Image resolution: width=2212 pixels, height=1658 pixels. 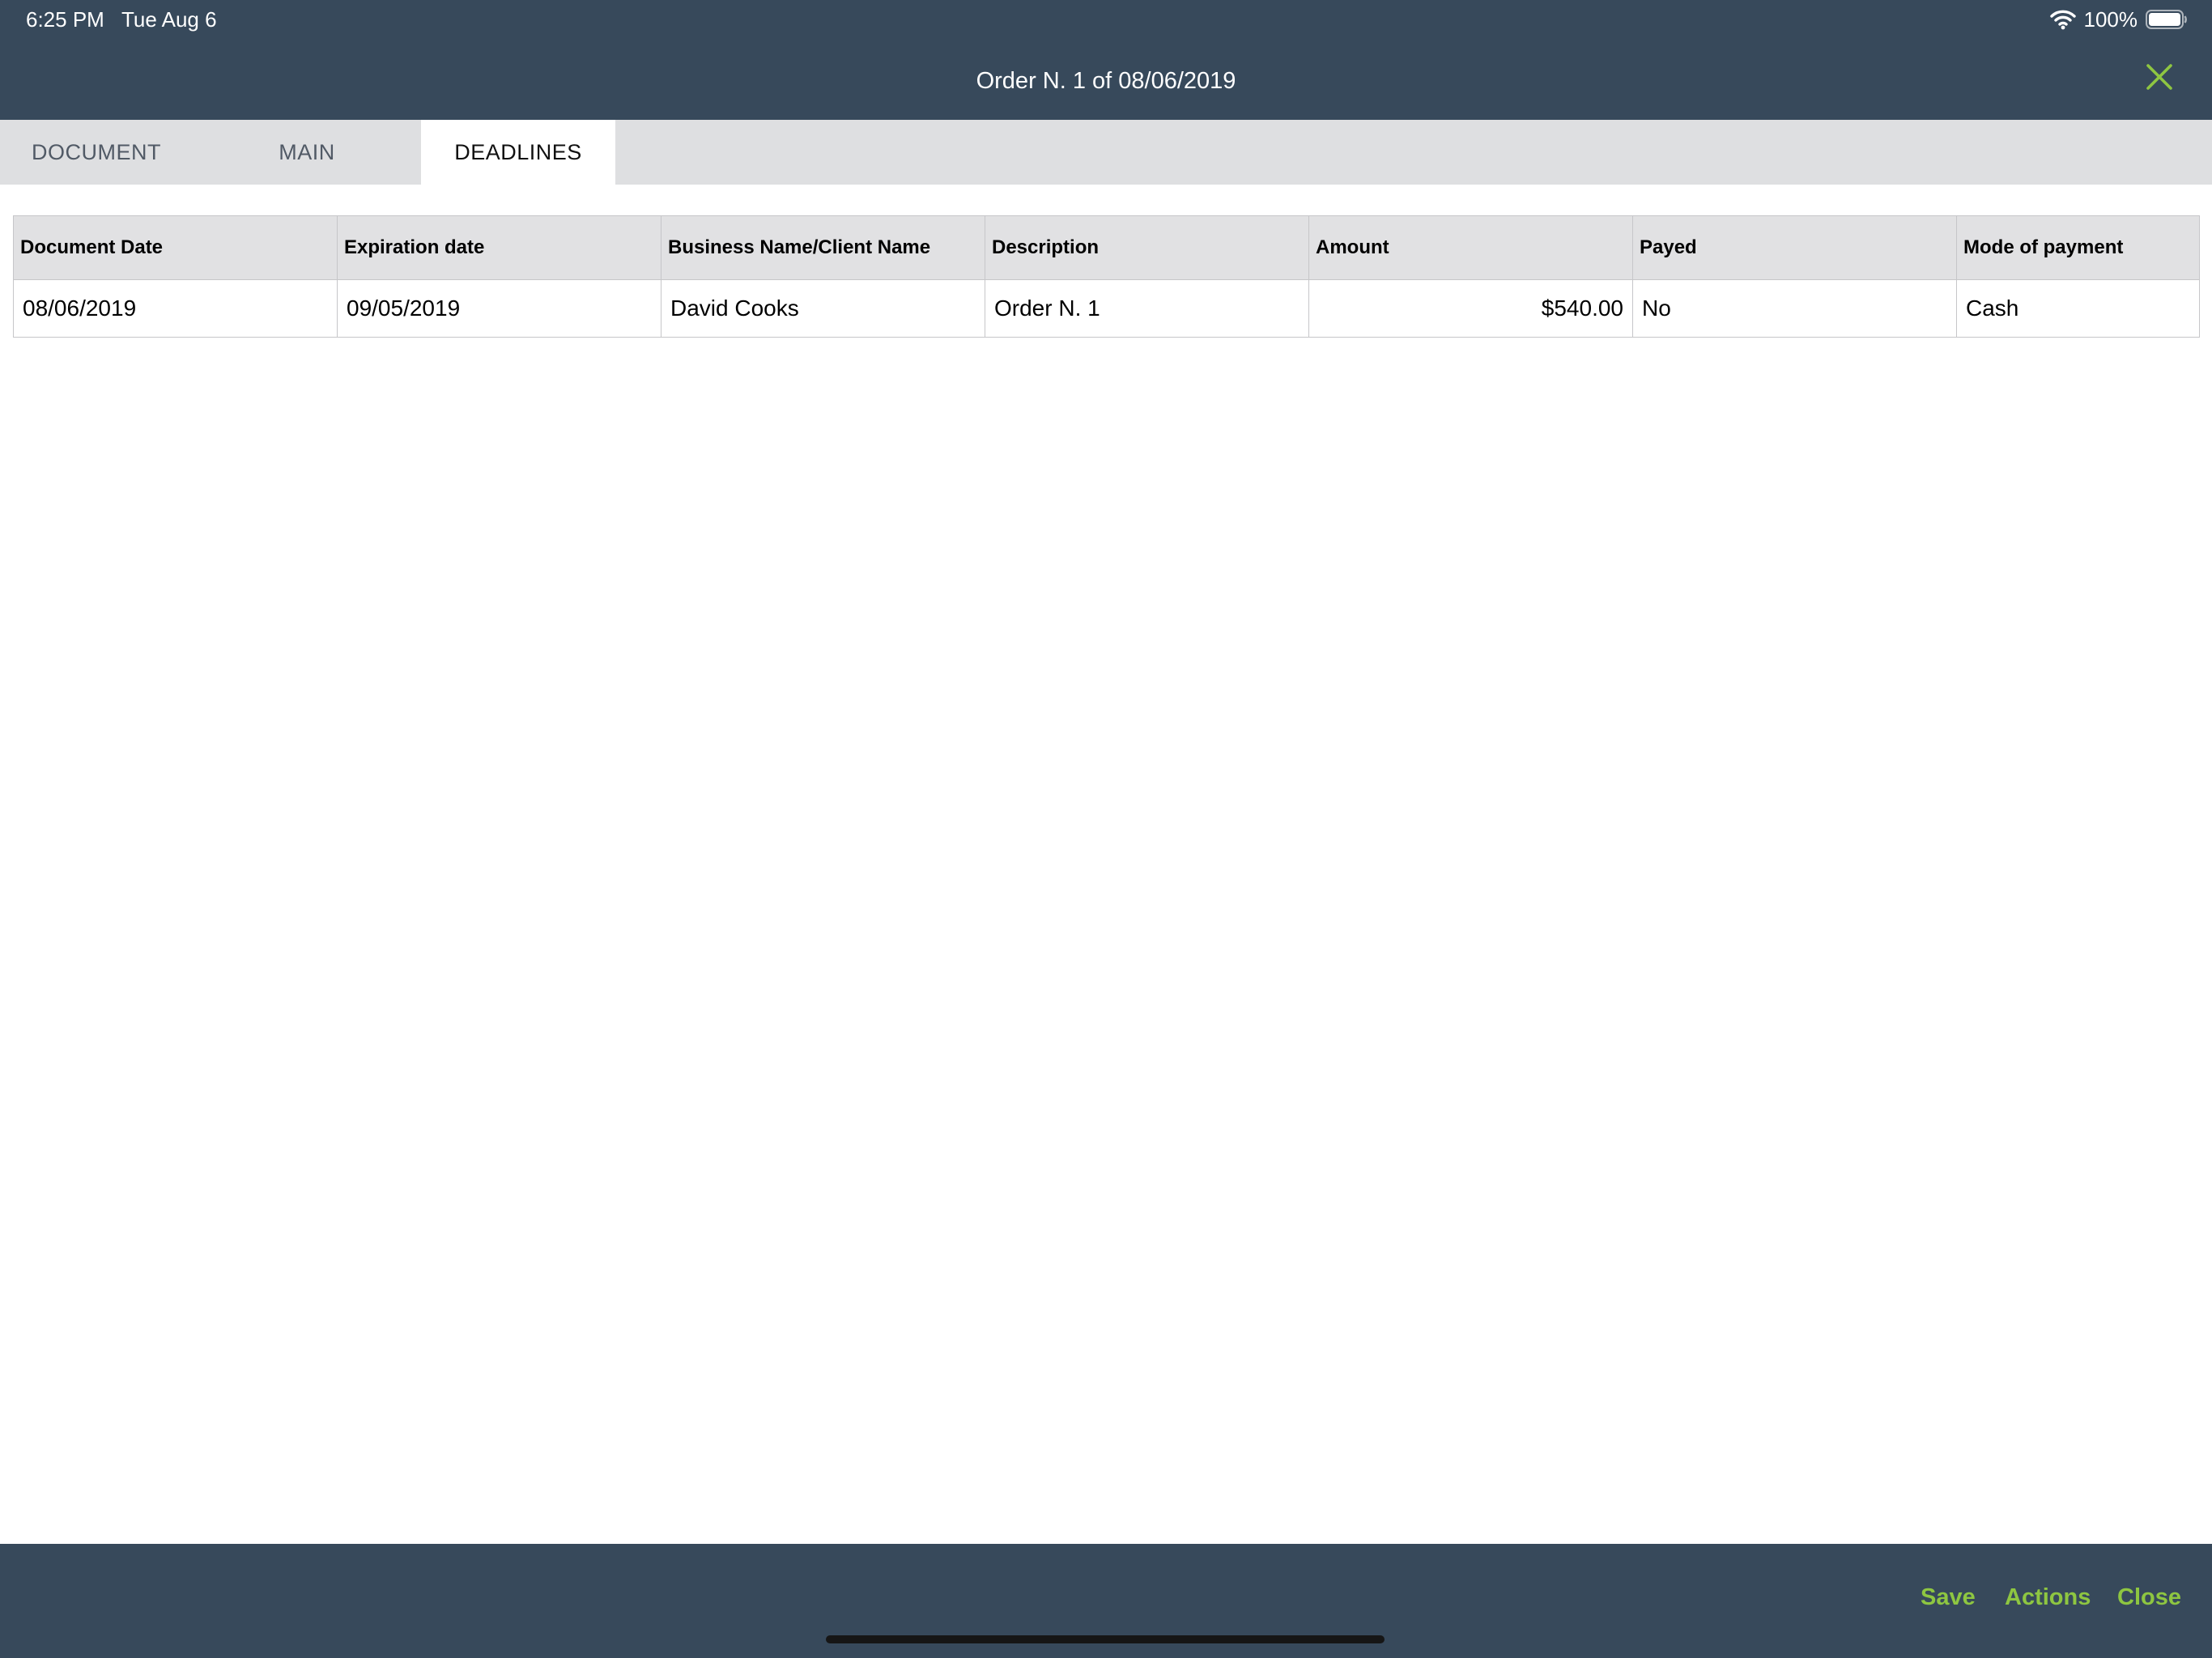 I want to click on tab-deadlines-label: DEADLINES, so click(x=518, y=151).